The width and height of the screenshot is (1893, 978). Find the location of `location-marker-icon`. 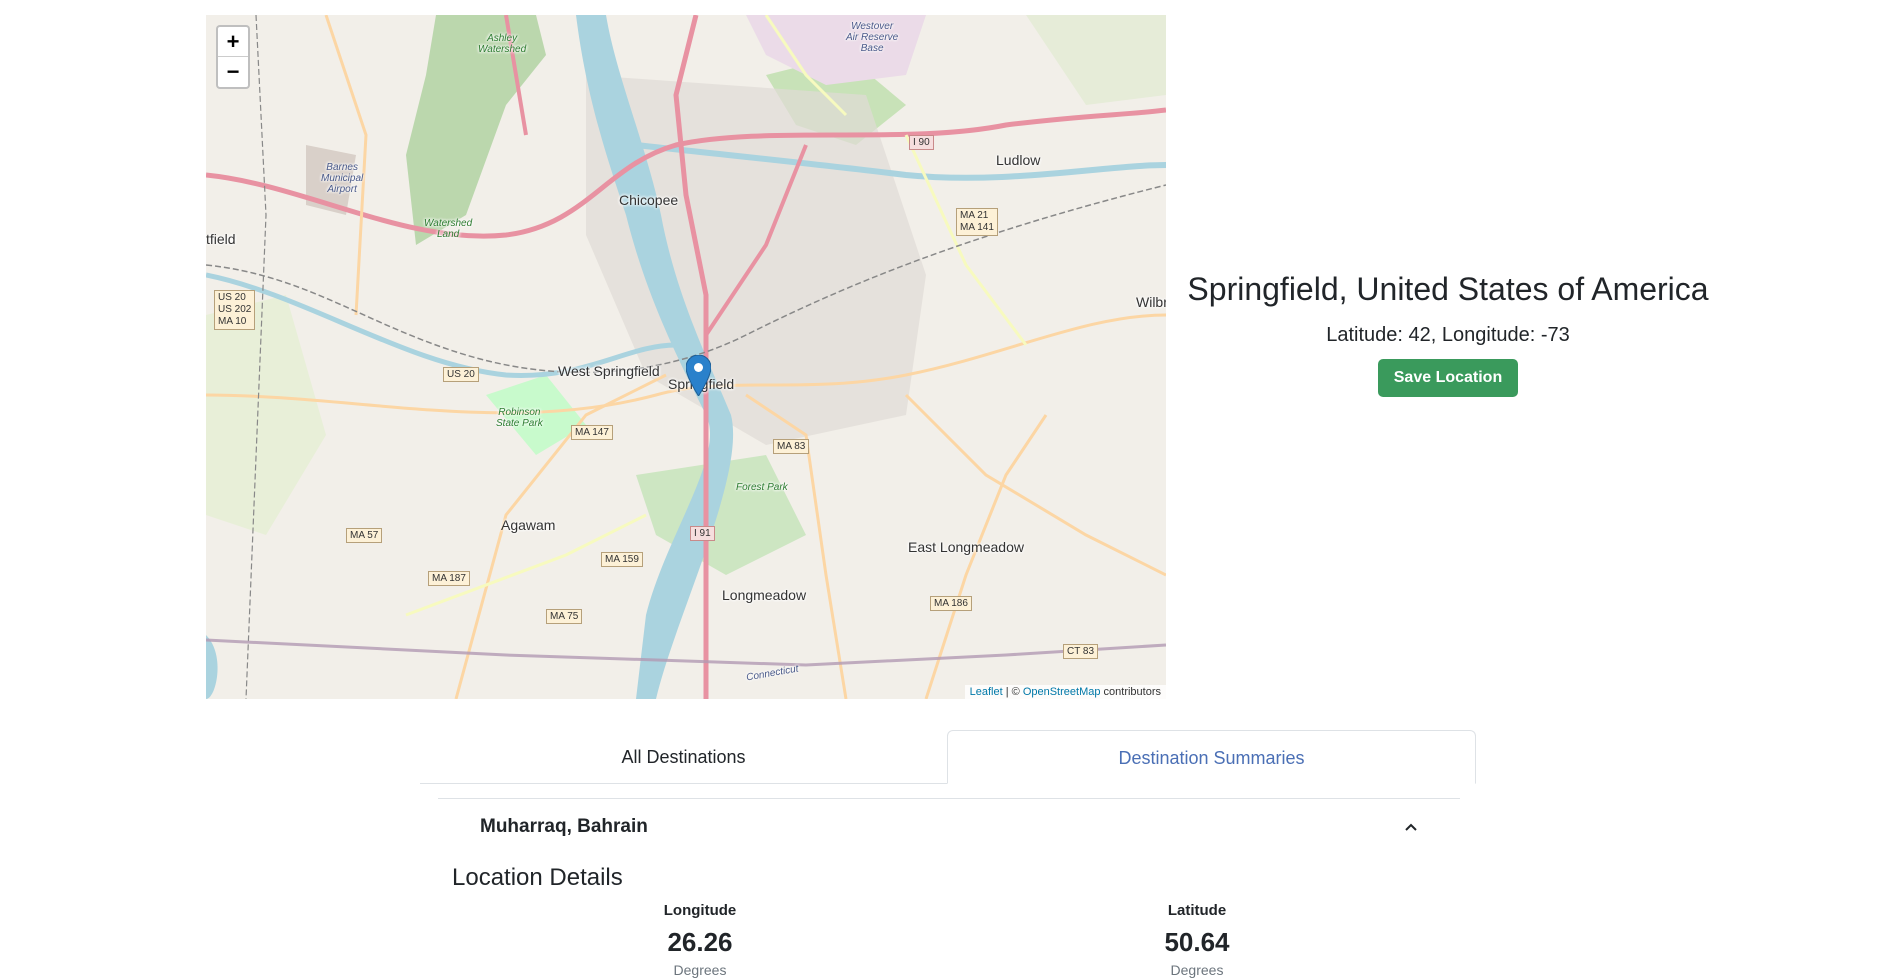

location-marker-icon is located at coordinates (698, 375).